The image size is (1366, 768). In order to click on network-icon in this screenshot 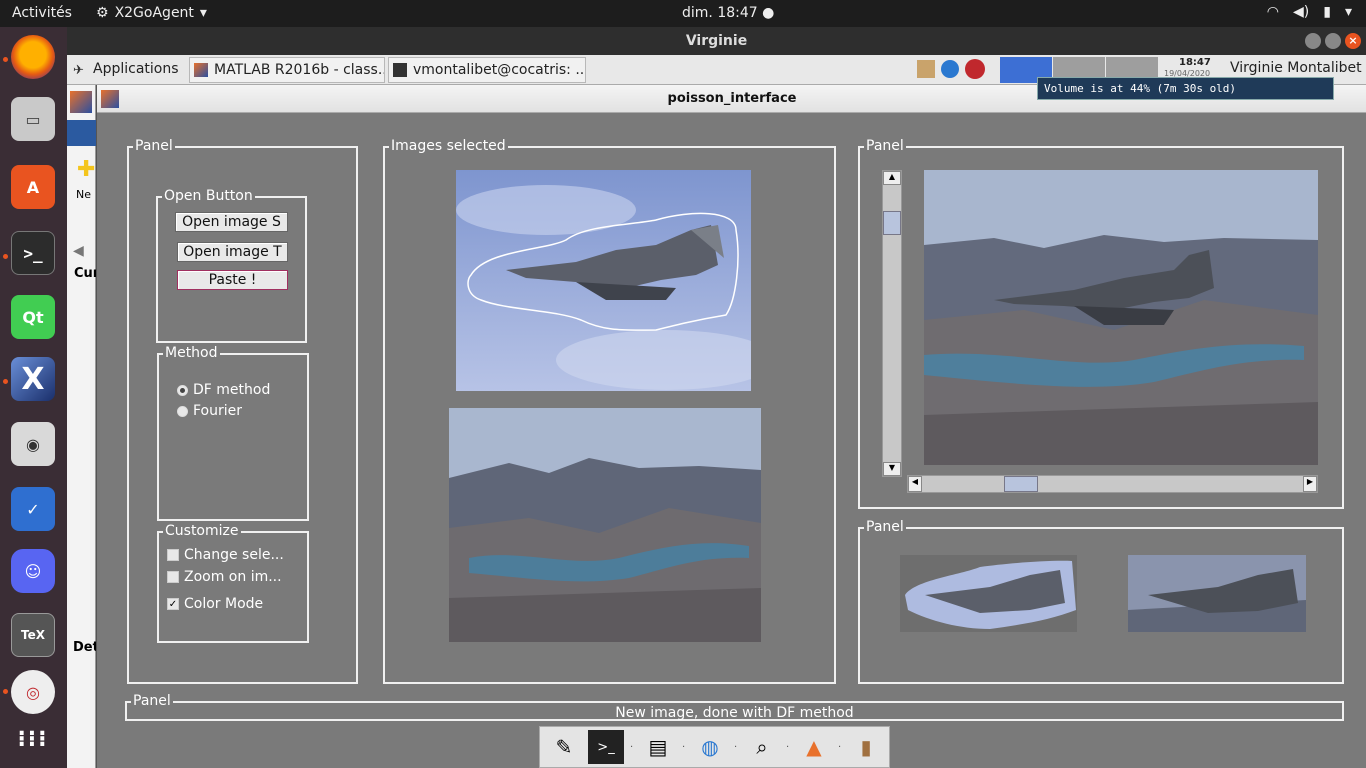, I will do `click(950, 69)`.